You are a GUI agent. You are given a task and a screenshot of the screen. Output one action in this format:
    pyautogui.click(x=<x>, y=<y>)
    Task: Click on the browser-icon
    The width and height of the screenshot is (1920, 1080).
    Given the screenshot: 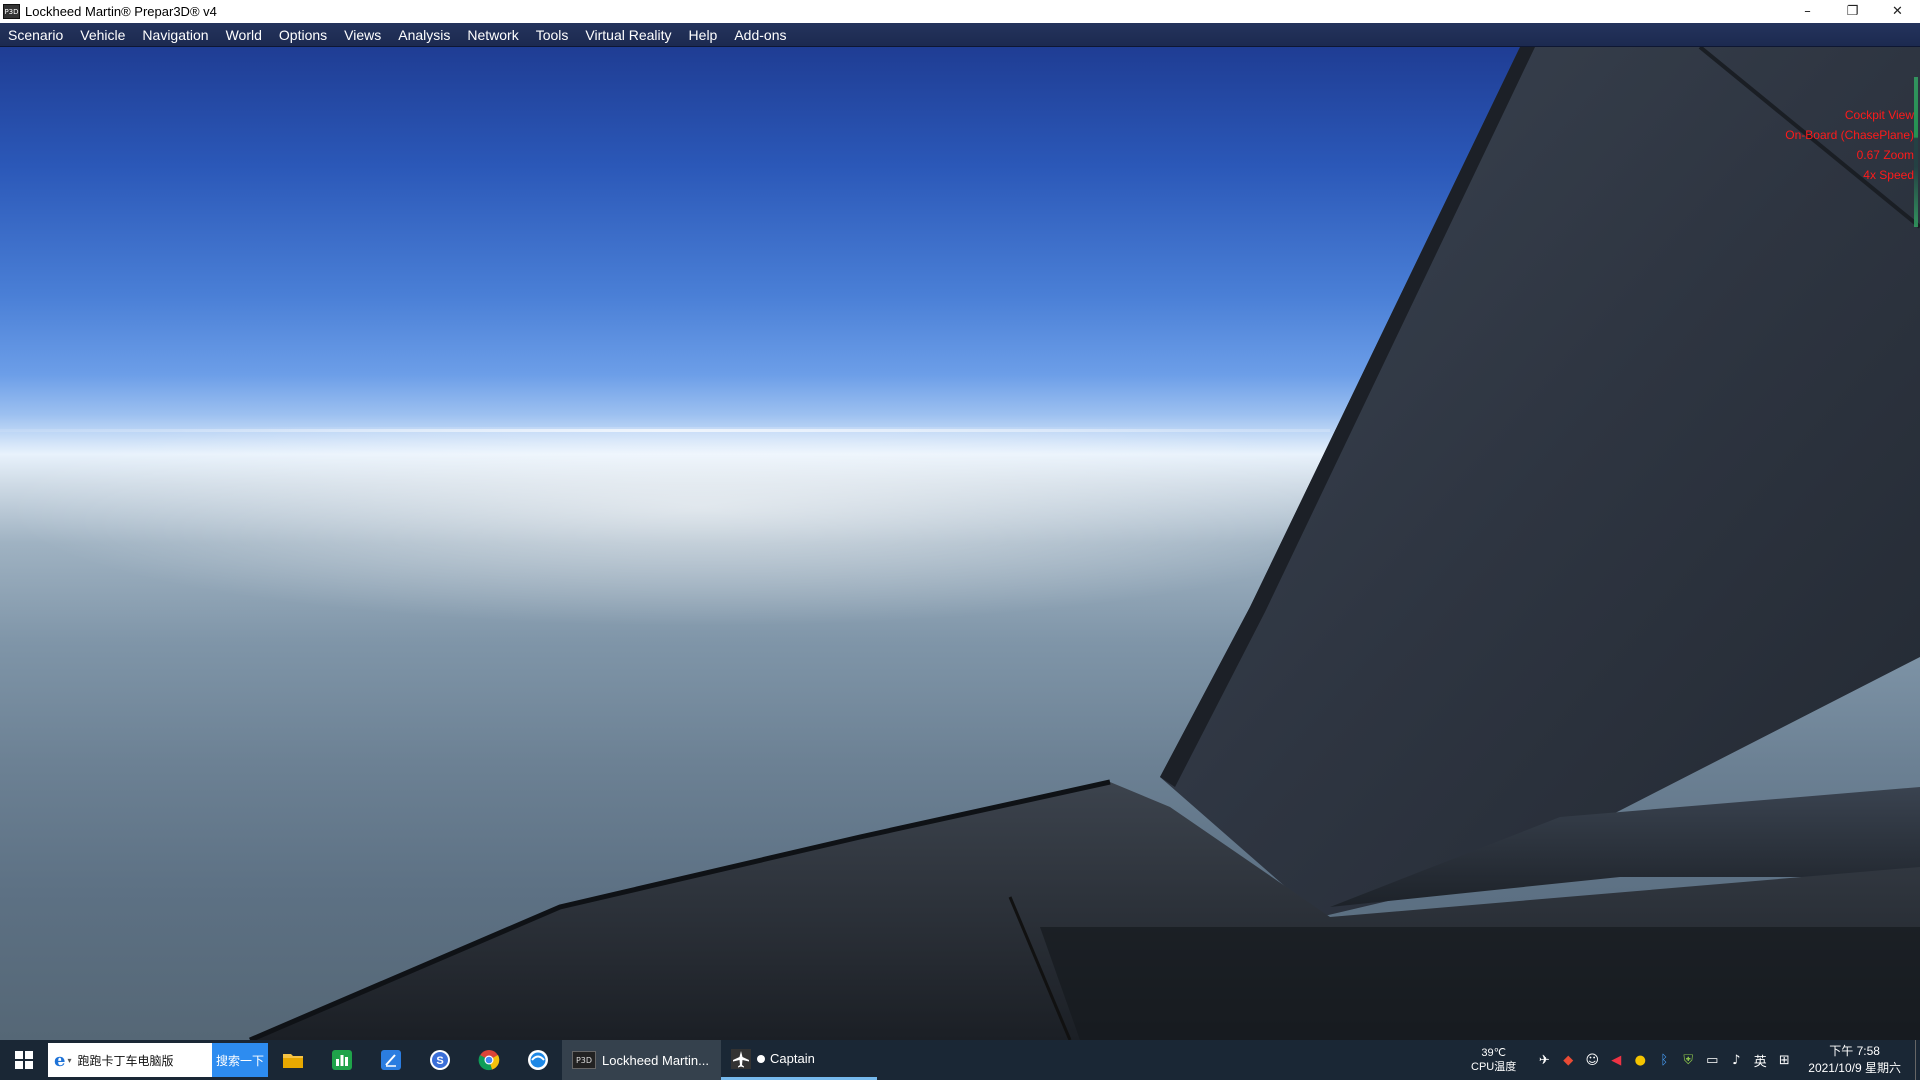 What is the action you would take?
    pyautogui.click(x=537, y=1060)
    